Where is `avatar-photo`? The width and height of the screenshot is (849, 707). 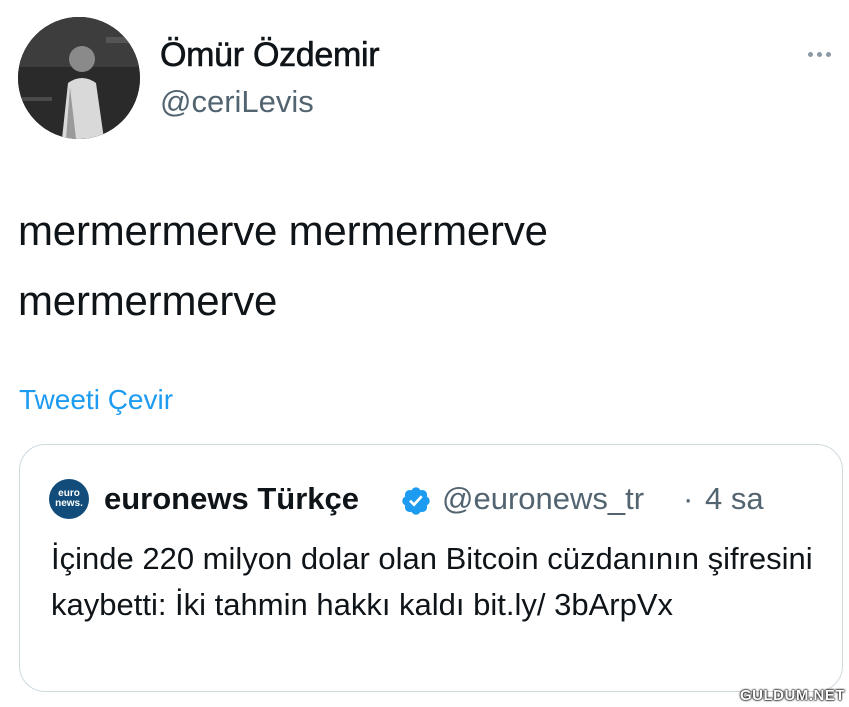 avatar-photo is located at coordinates (79, 78).